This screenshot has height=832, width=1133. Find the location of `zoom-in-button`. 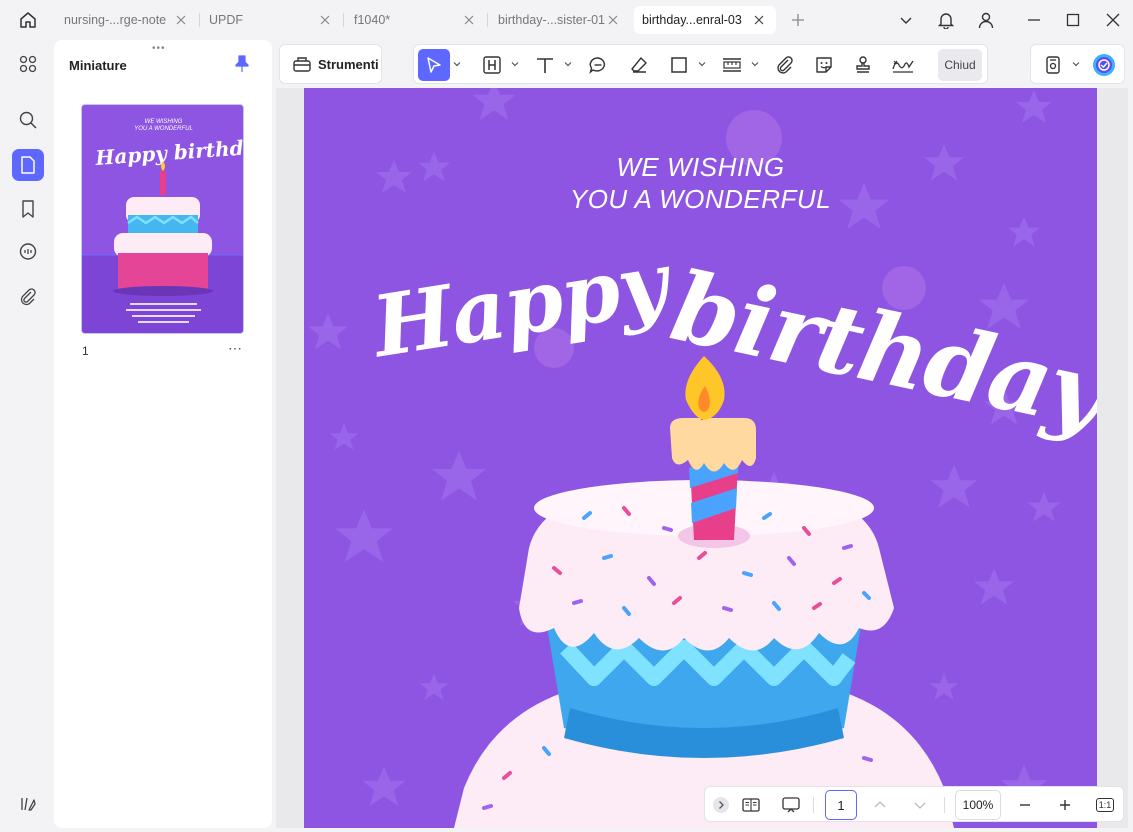

zoom-in-button is located at coordinates (1065, 805).